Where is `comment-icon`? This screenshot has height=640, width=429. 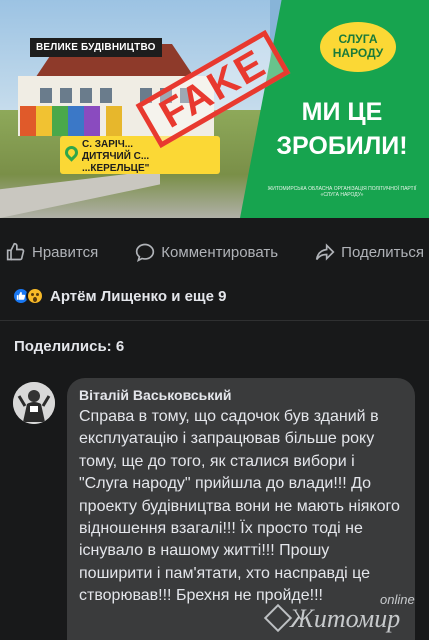 comment-icon is located at coordinates (145, 252).